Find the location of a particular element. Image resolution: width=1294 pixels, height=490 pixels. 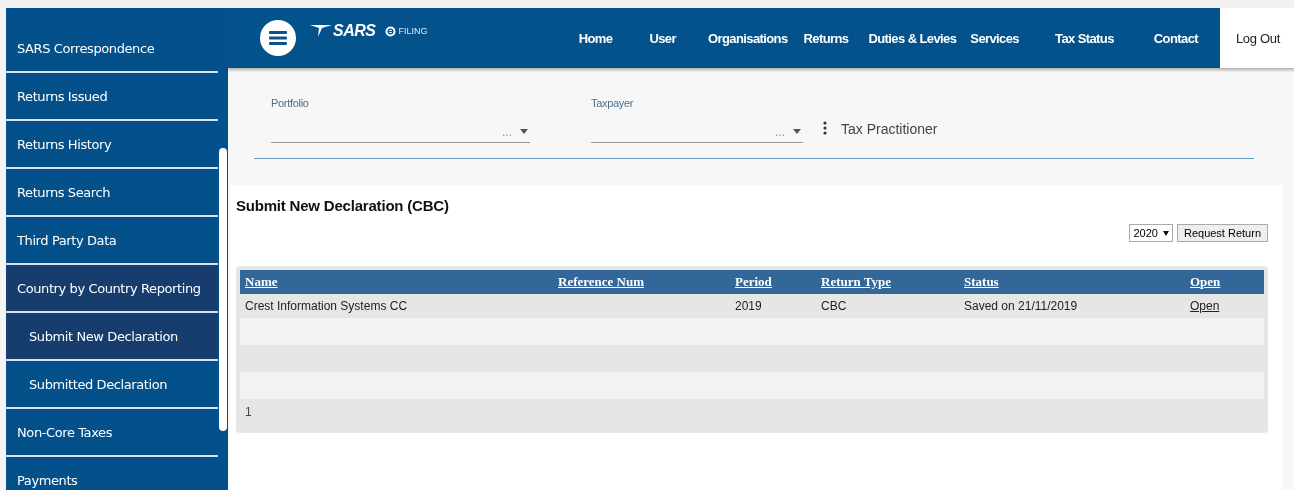

year-select: 2020 is located at coordinates (1151, 233).